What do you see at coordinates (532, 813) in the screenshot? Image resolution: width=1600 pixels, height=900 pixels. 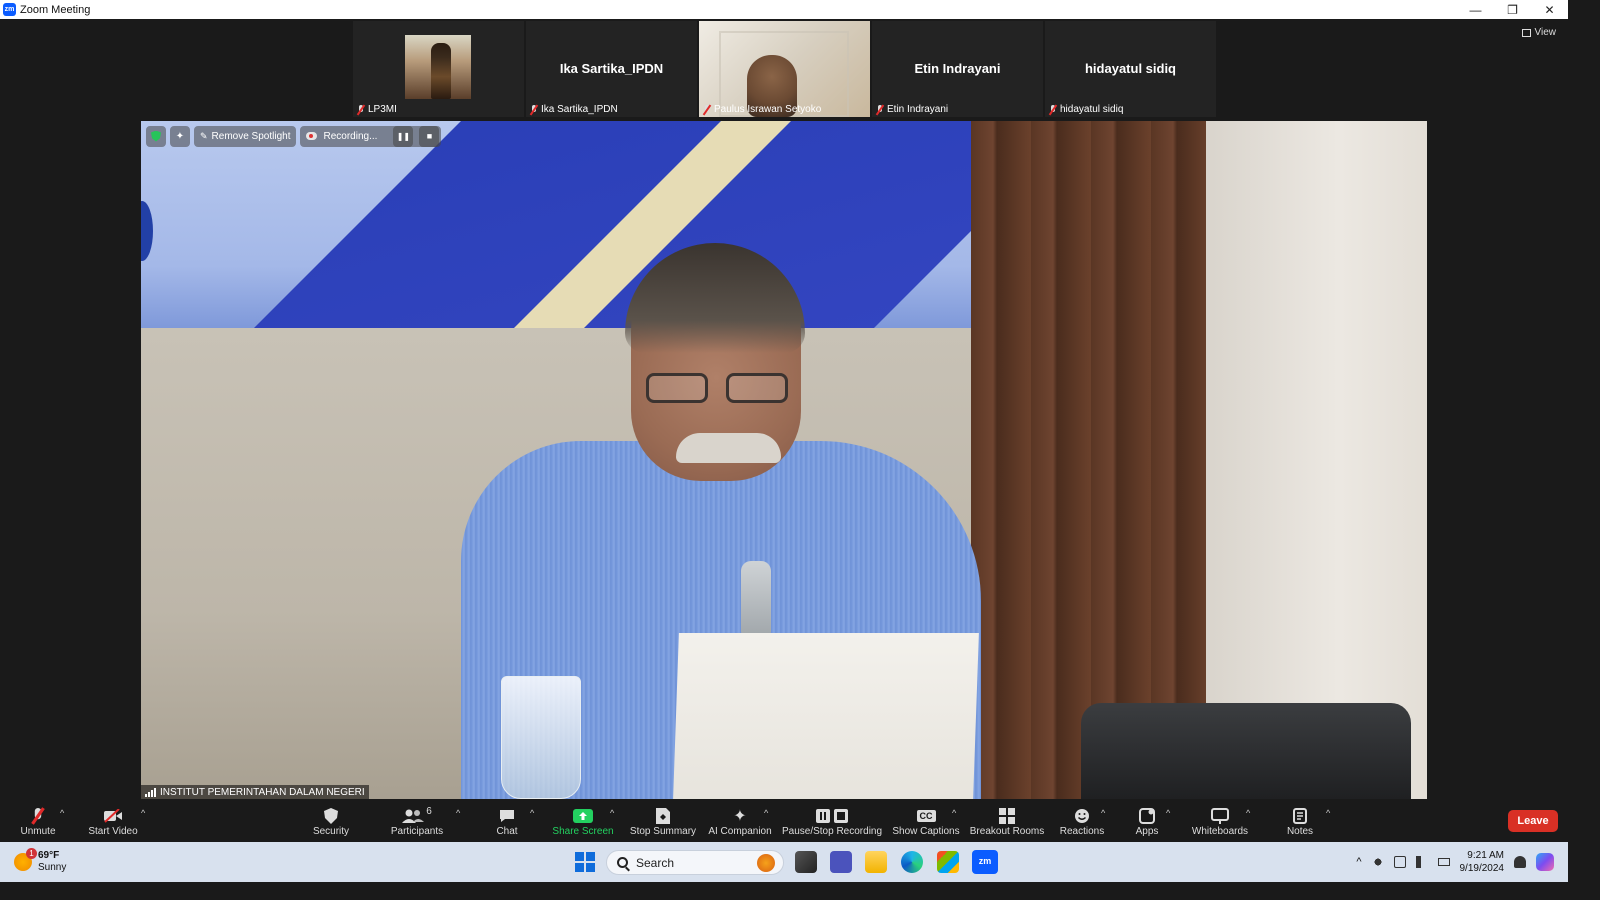 I see `chat-options-chevron-icon: ^` at bounding box center [532, 813].